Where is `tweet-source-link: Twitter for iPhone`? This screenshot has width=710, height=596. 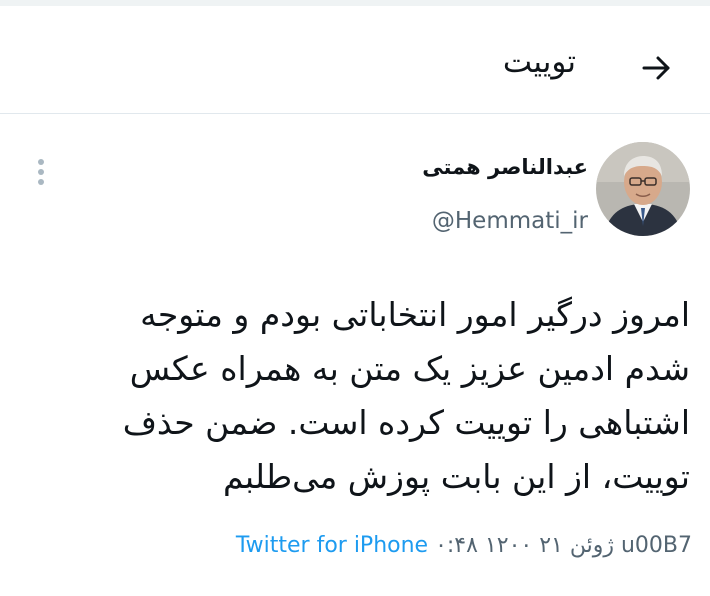 tweet-source-link: Twitter for iPhone is located at coordinates (332, 545).